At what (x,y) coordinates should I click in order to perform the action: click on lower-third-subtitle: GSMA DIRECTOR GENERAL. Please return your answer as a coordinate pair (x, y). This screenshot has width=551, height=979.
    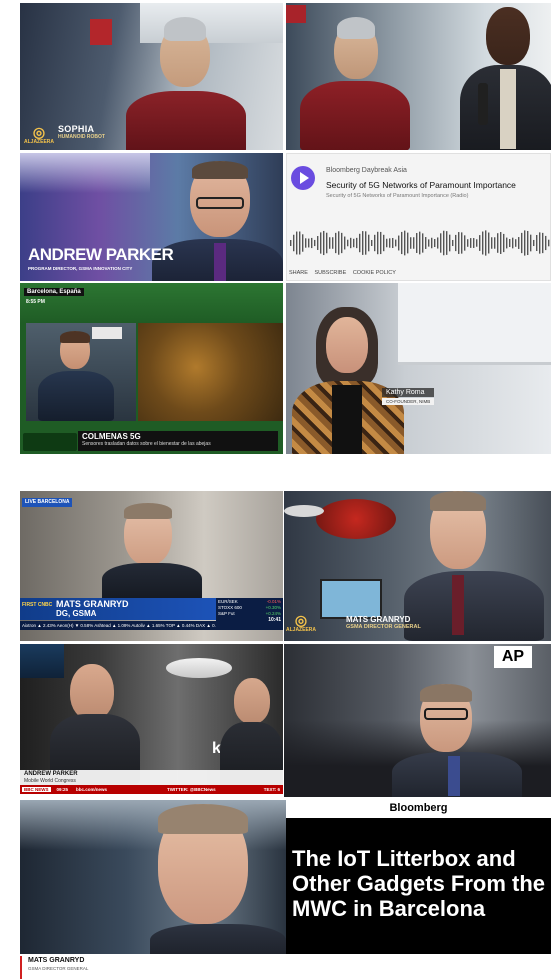
    Looking at the image, I should click on (383, 627).